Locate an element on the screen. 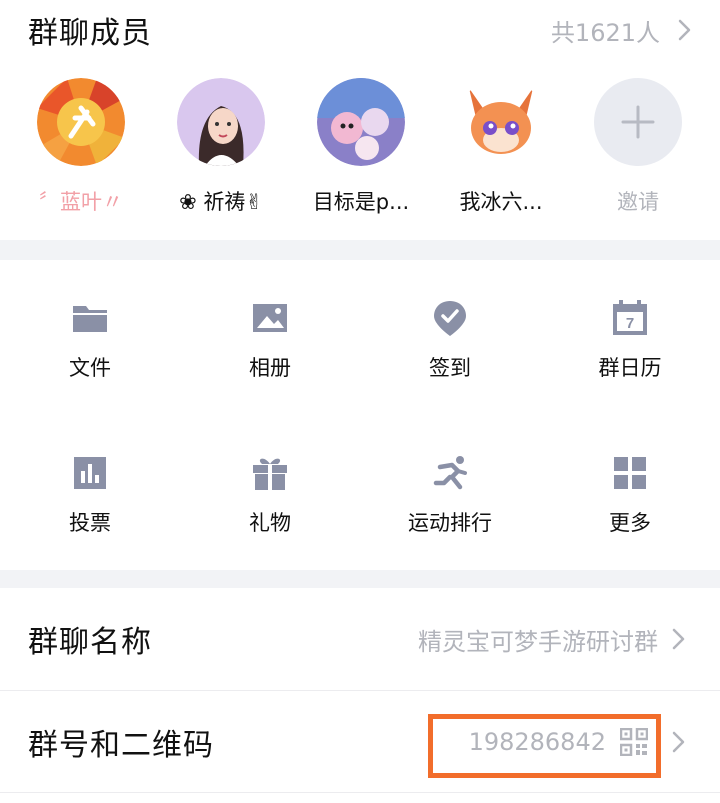 This screenshot has height=803, width=720. tool-label: 更多 is located at coordinates (630, 523).